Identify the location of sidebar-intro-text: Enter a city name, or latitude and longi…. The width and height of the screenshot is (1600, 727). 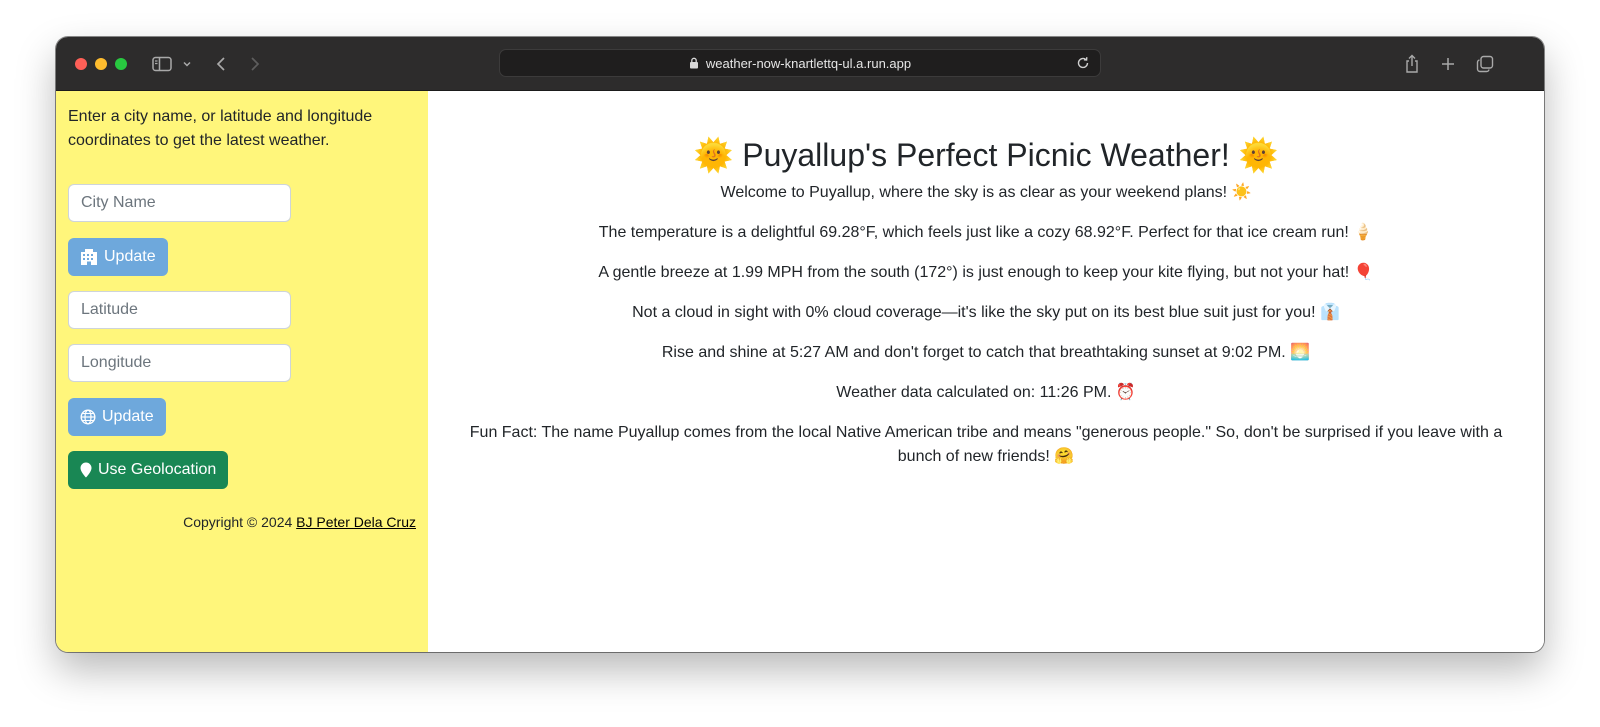
(220, 128).